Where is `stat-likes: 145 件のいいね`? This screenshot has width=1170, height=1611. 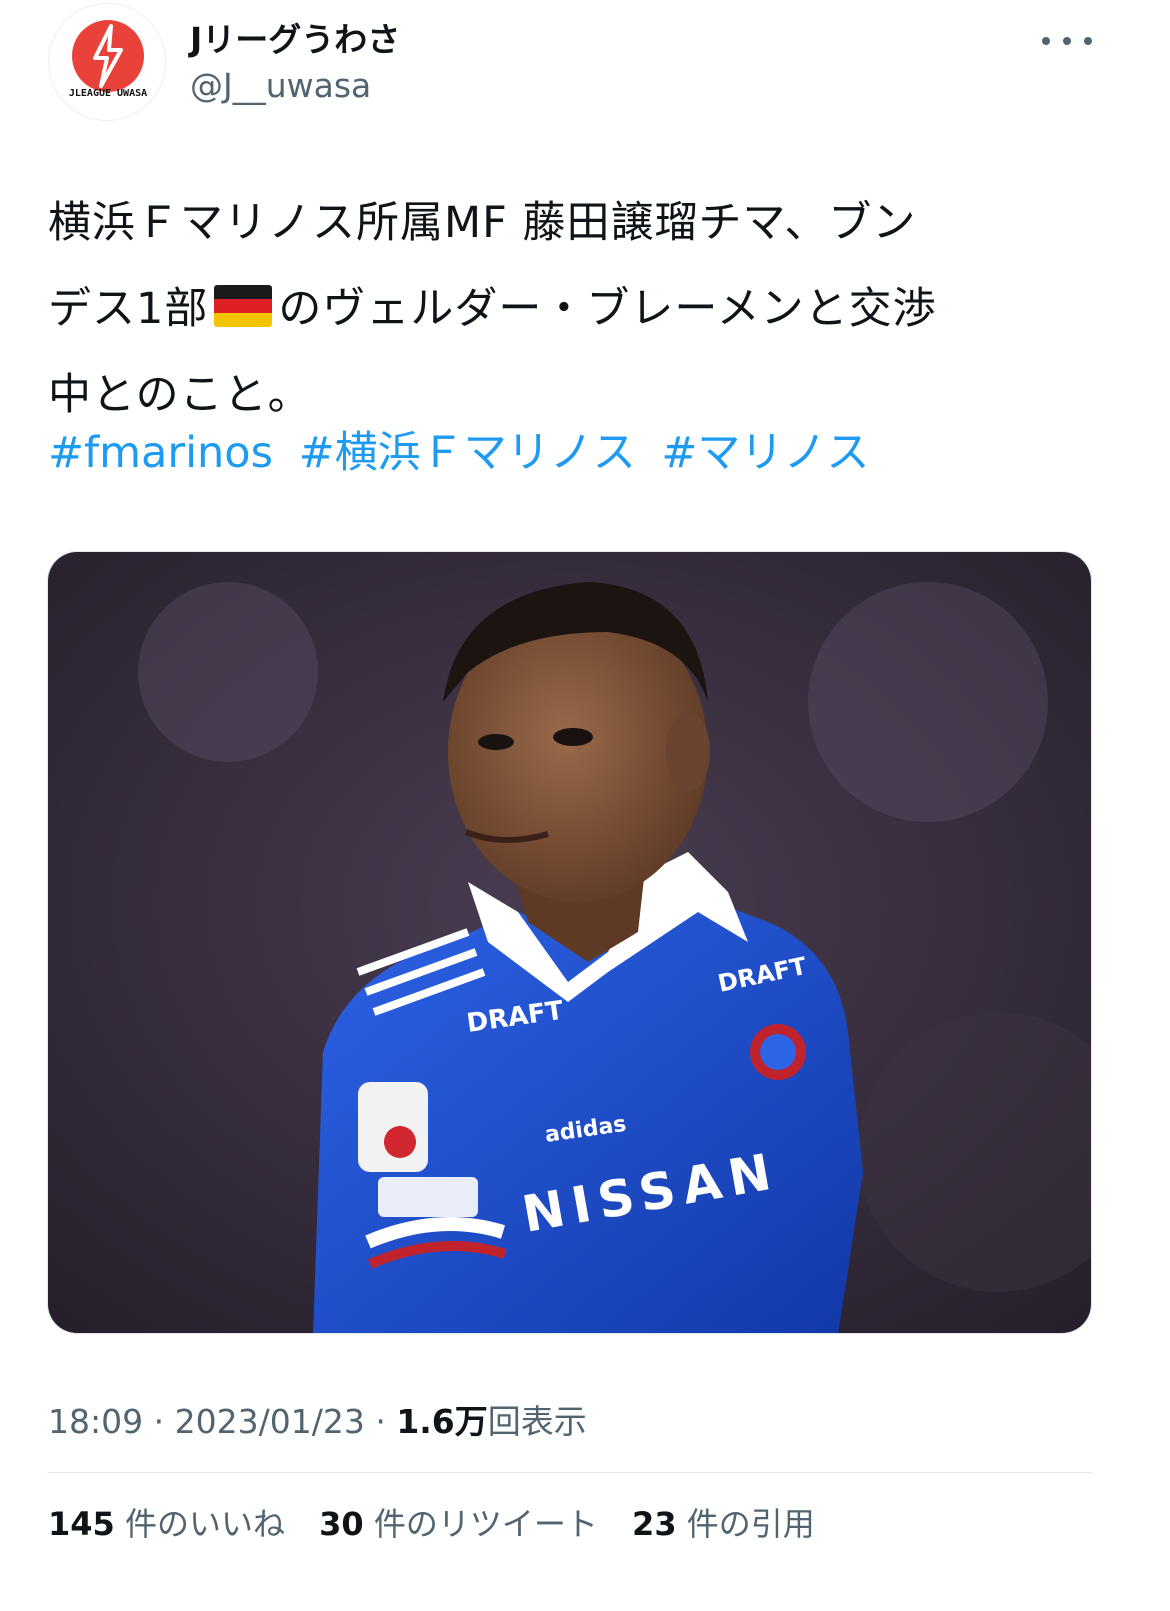
stat-likes: 145 件のいいね is located at coordinates (166, 1524).